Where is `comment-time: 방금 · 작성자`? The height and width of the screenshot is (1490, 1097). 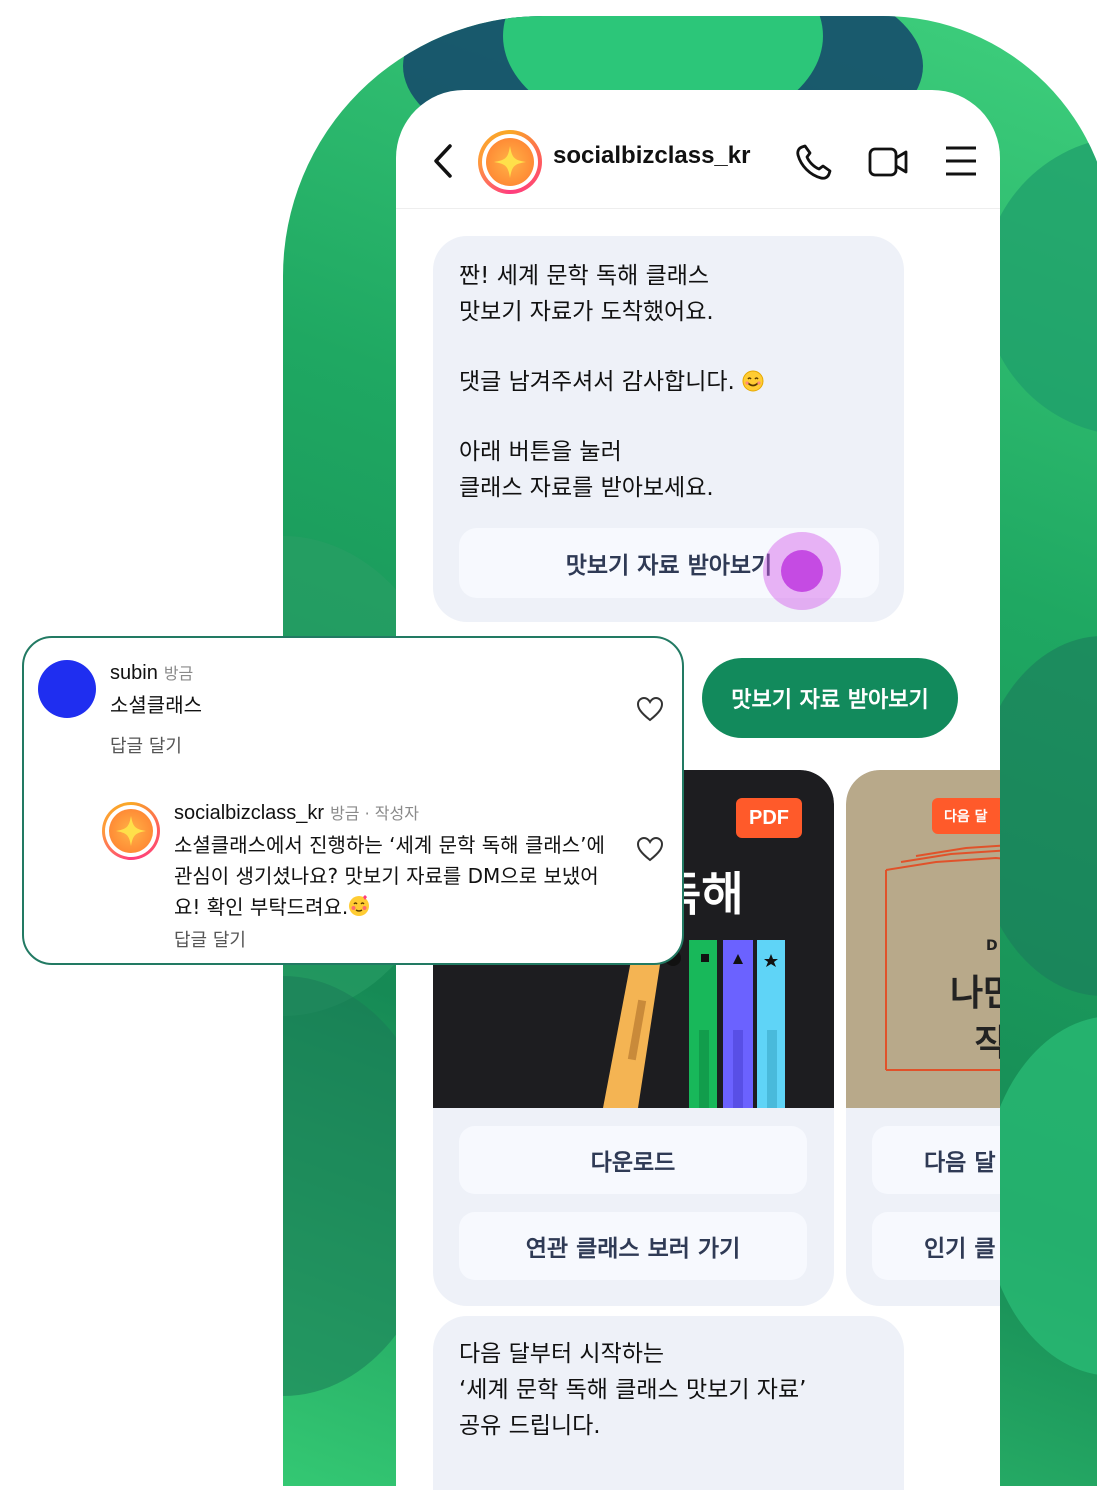 comment-time: 방금 · 작성자 is located at coordinates (374, 813).